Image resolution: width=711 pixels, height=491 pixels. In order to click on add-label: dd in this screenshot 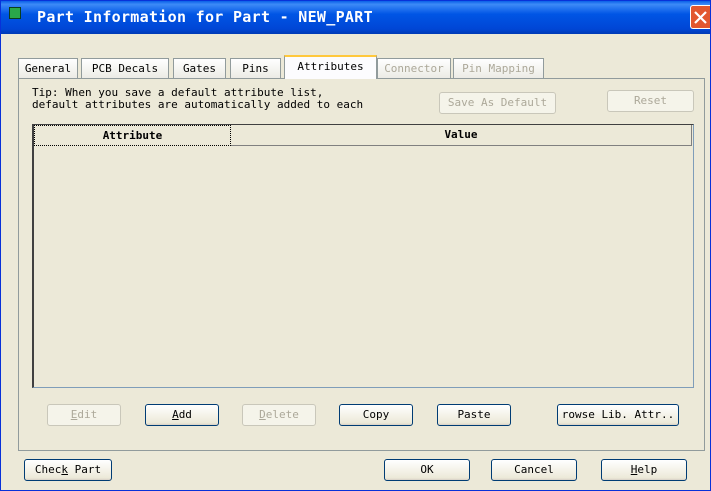, I will do `click(185, 414)`.